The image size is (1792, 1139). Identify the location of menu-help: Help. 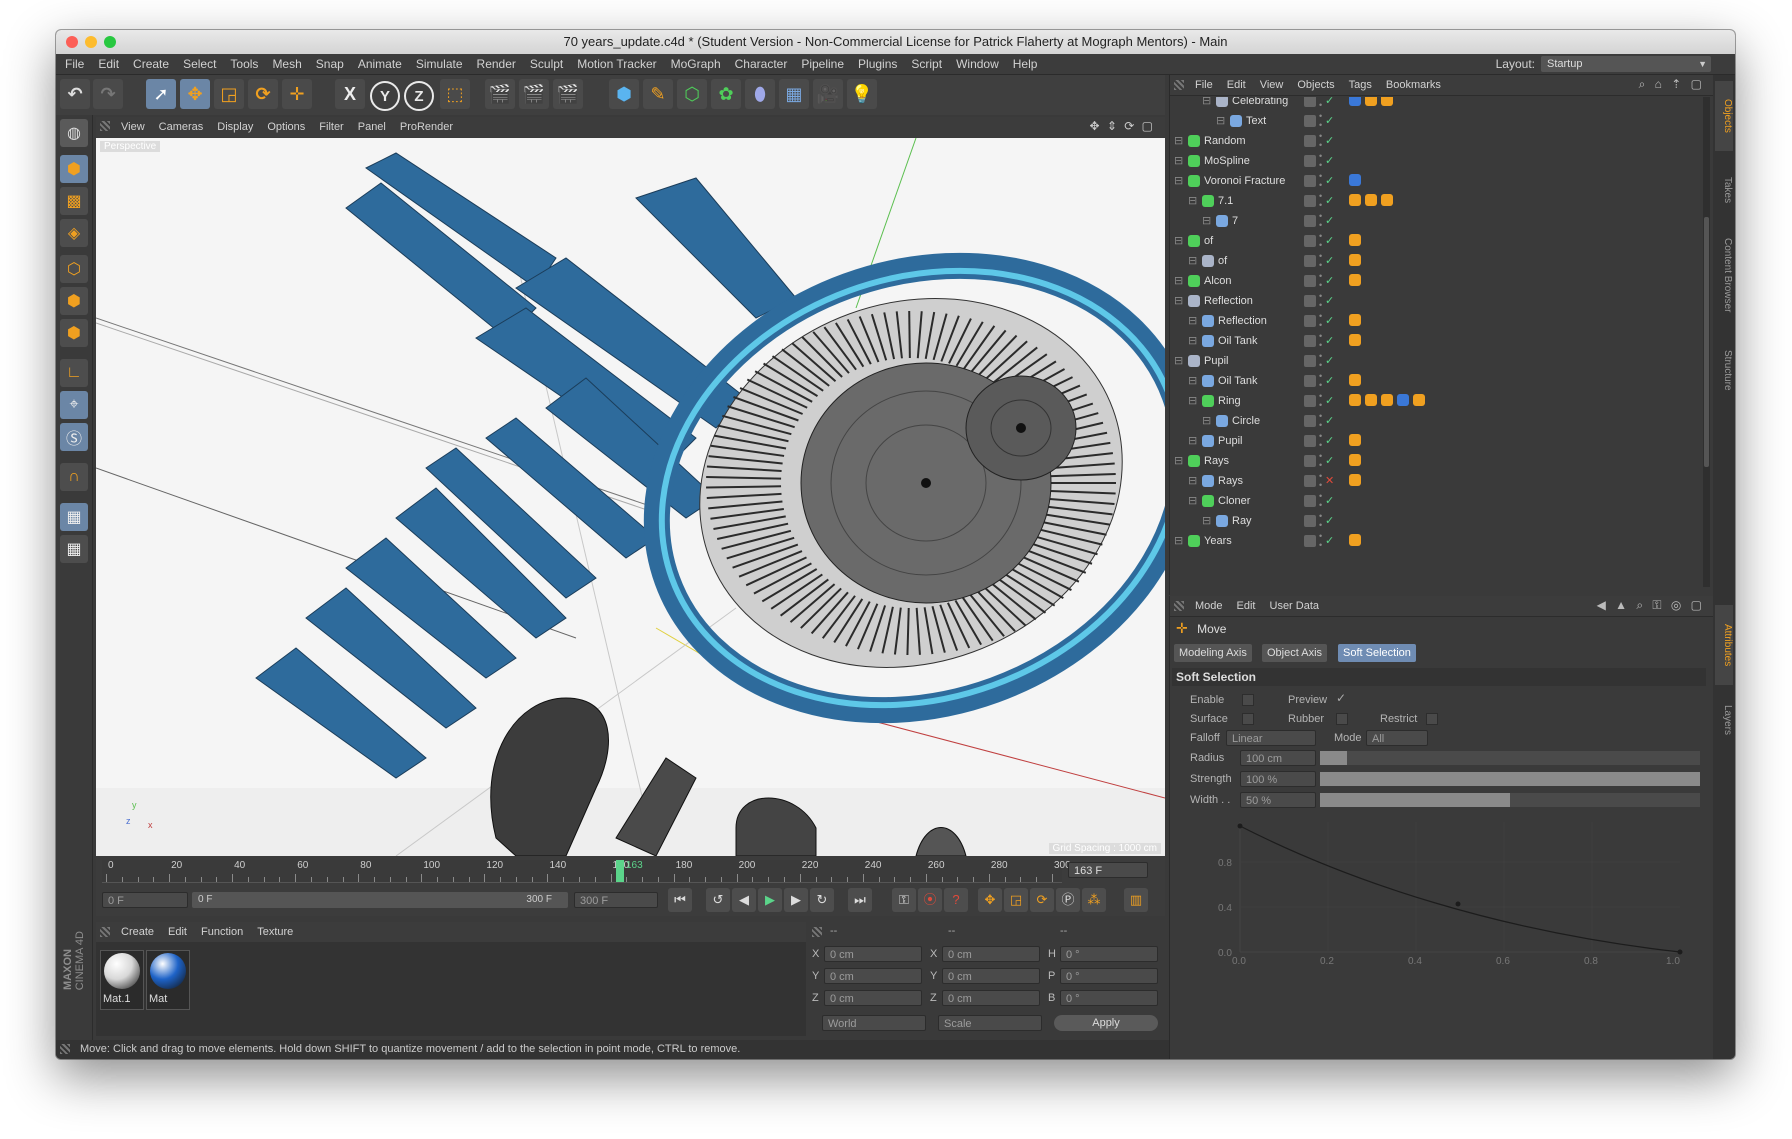
(1025, 64).